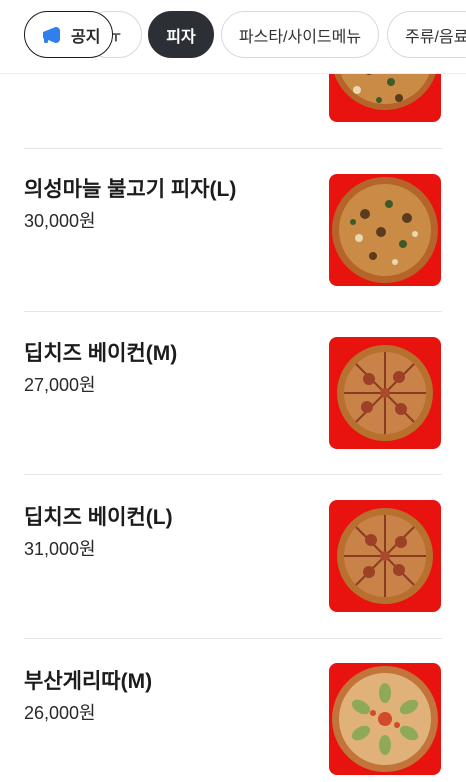 Image resolution: width=466 pixels, height=782 pixels. Describe the element at coordinates (130, 189) in the screenshot. I see `menu-item-name: 의성마늘 불고기 피자(L)` at that location.